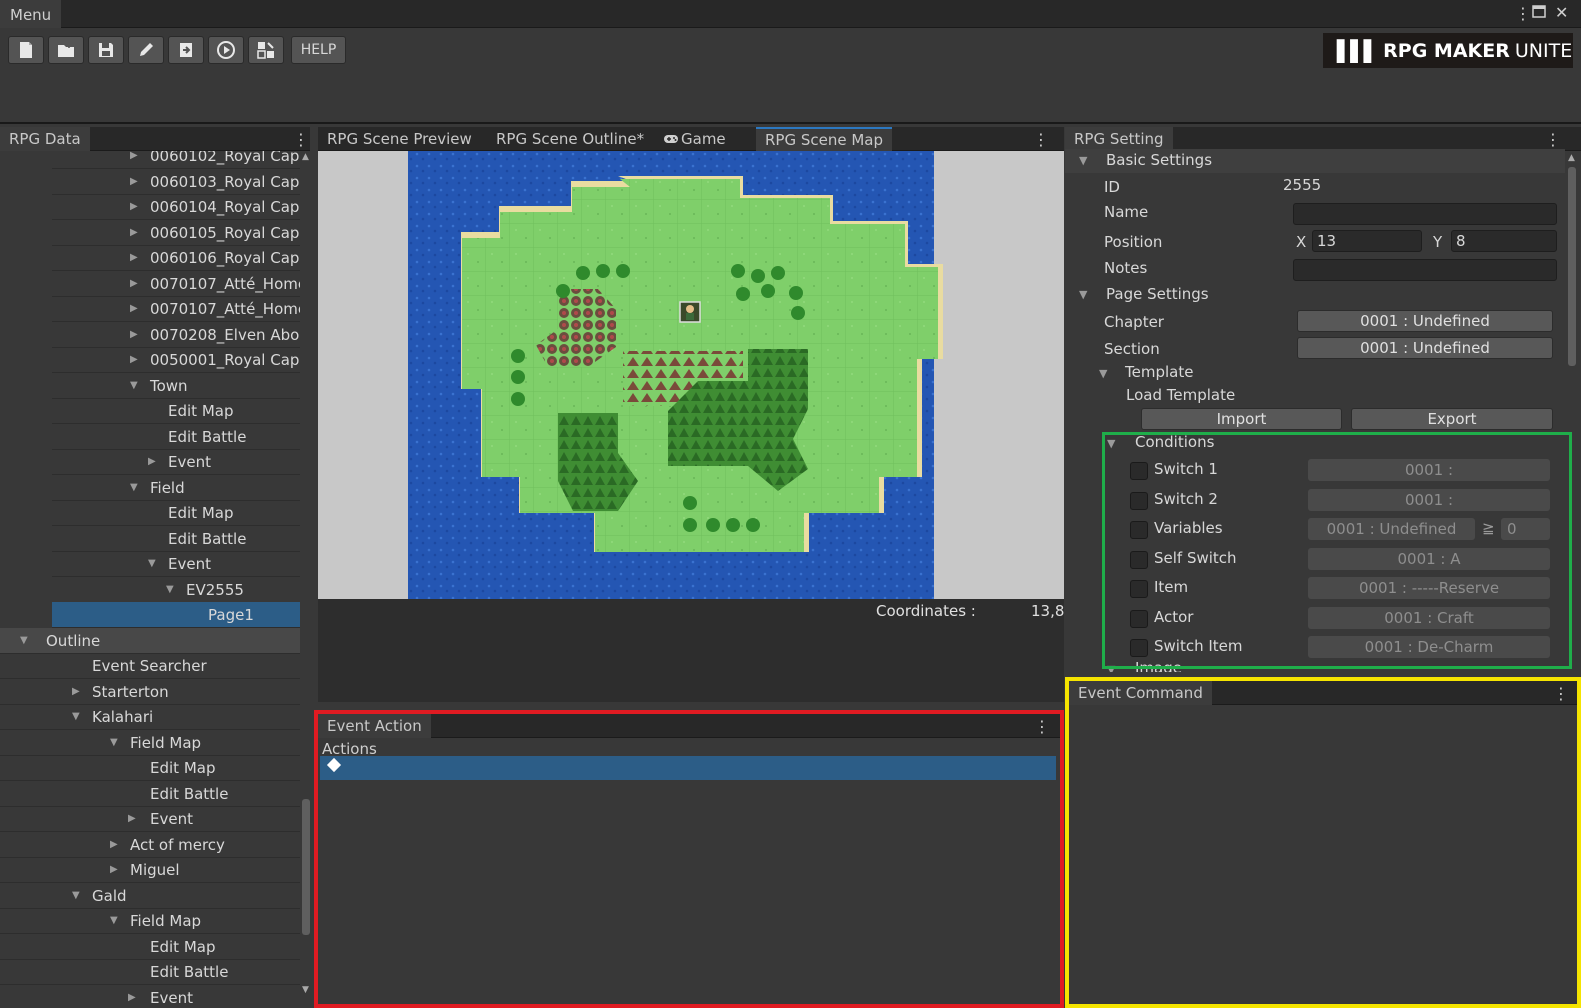 The height and width of the screenshot is (1008, 1581). Describe the element at coordinates (695, 139) in the screenshot. I see `tab-game: Game` at that location.